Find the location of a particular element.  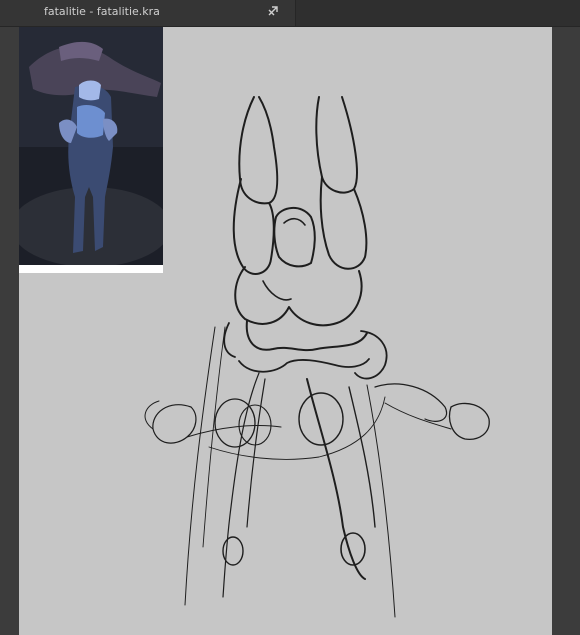

reference-photo is located at coordinates (91, 150).